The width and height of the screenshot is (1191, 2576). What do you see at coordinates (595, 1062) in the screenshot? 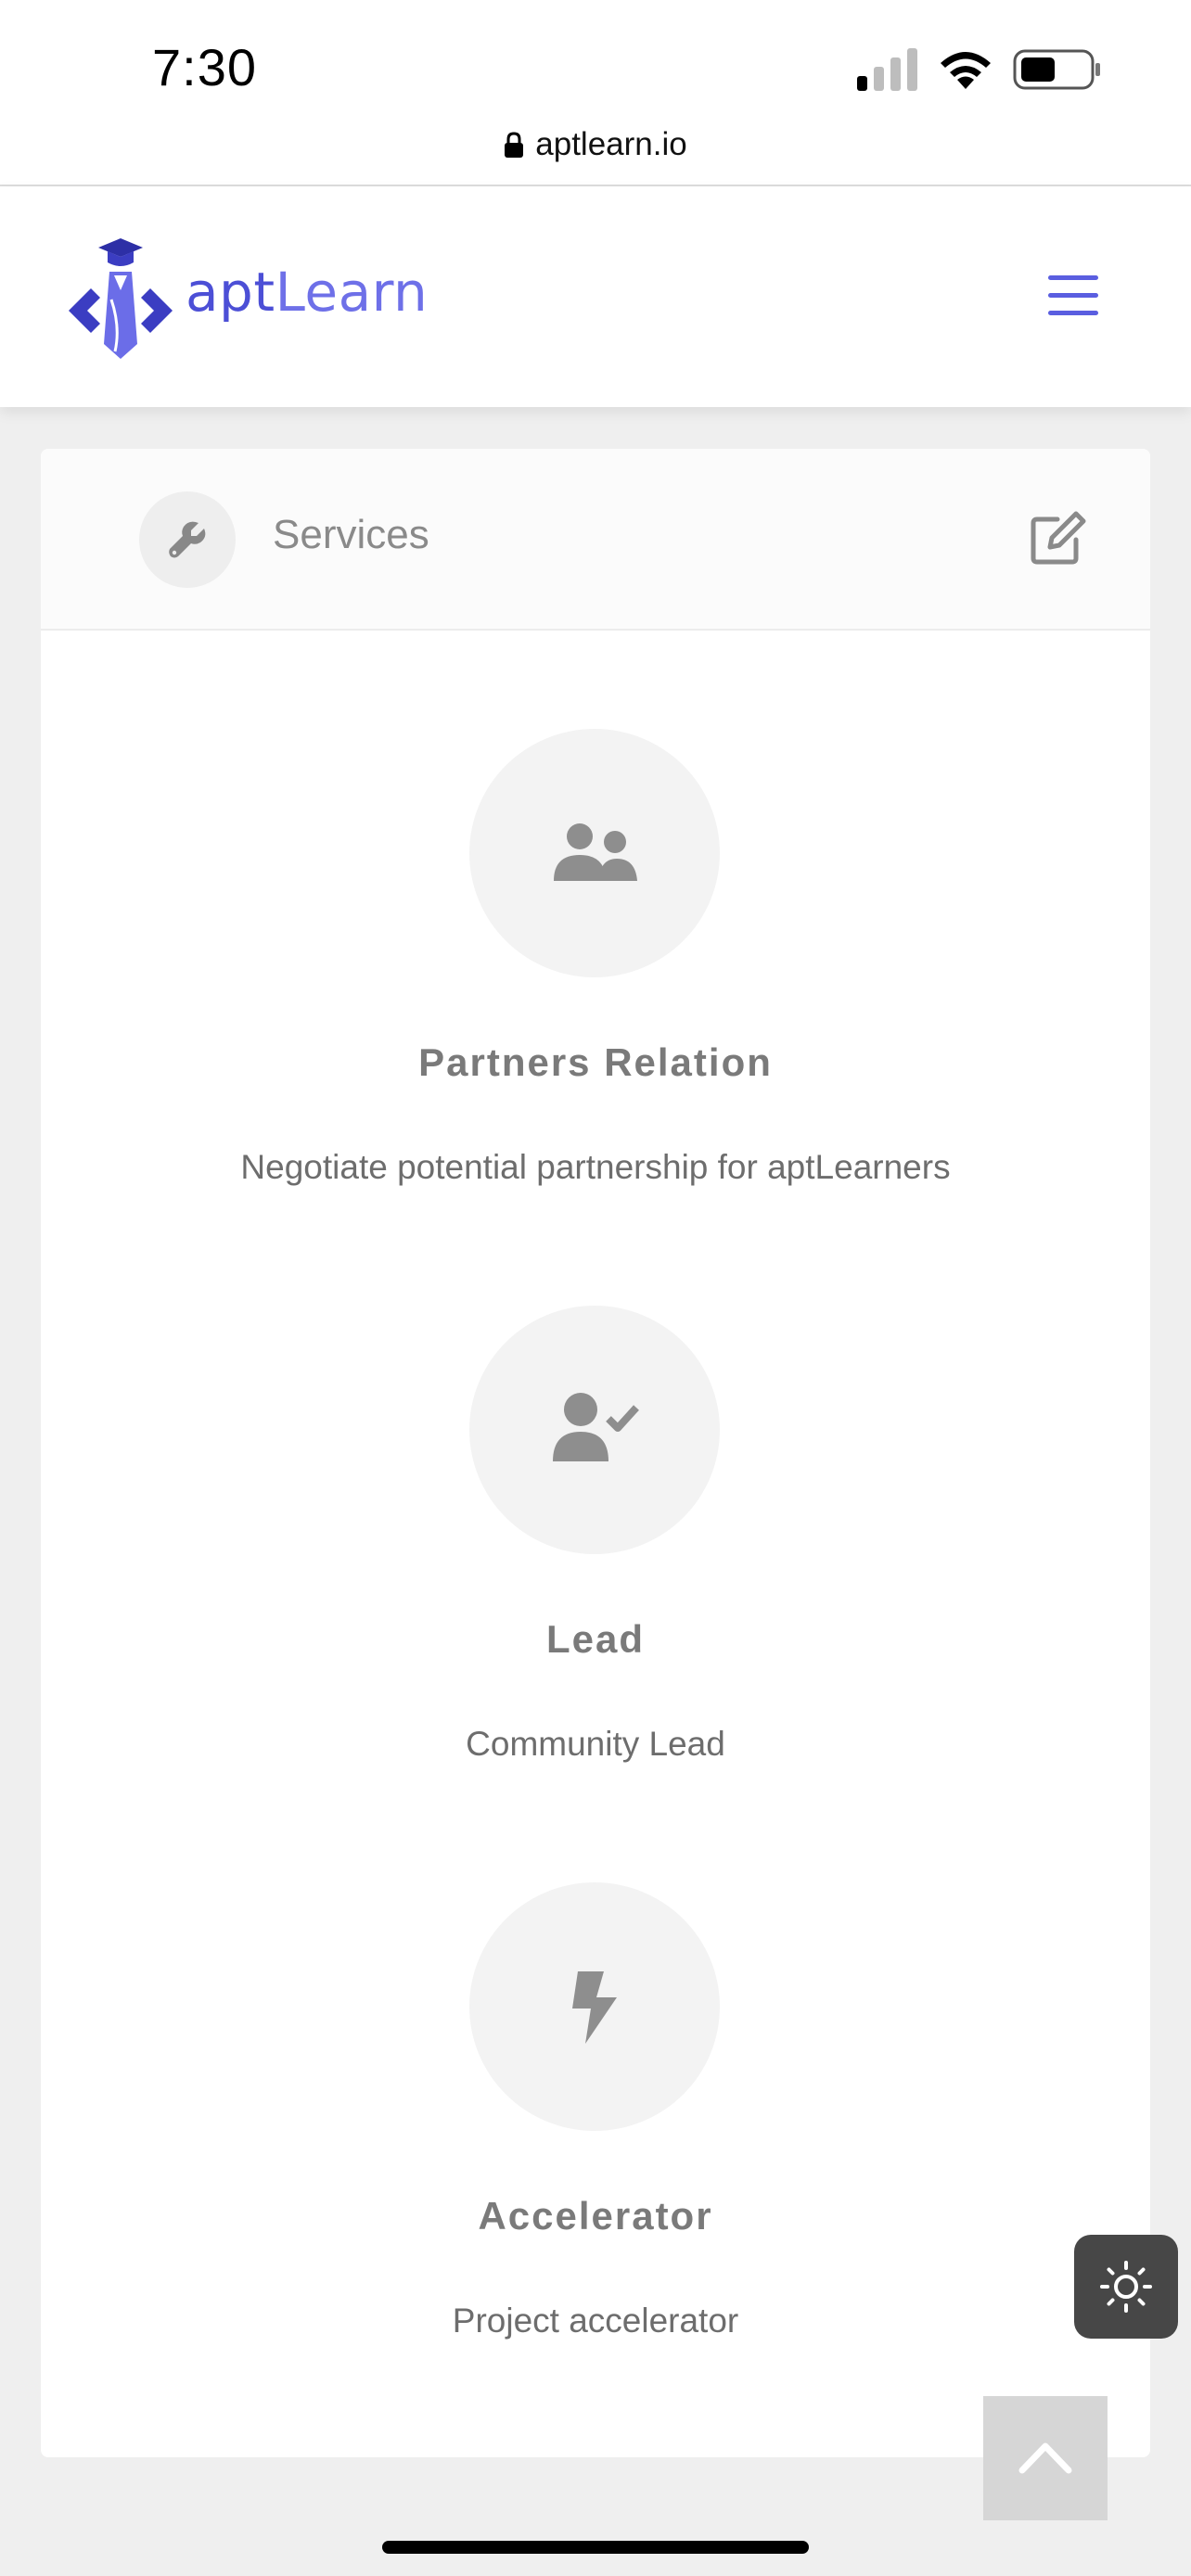
I see `service-title: Partners Relation` at bounding box center [595, 1062].